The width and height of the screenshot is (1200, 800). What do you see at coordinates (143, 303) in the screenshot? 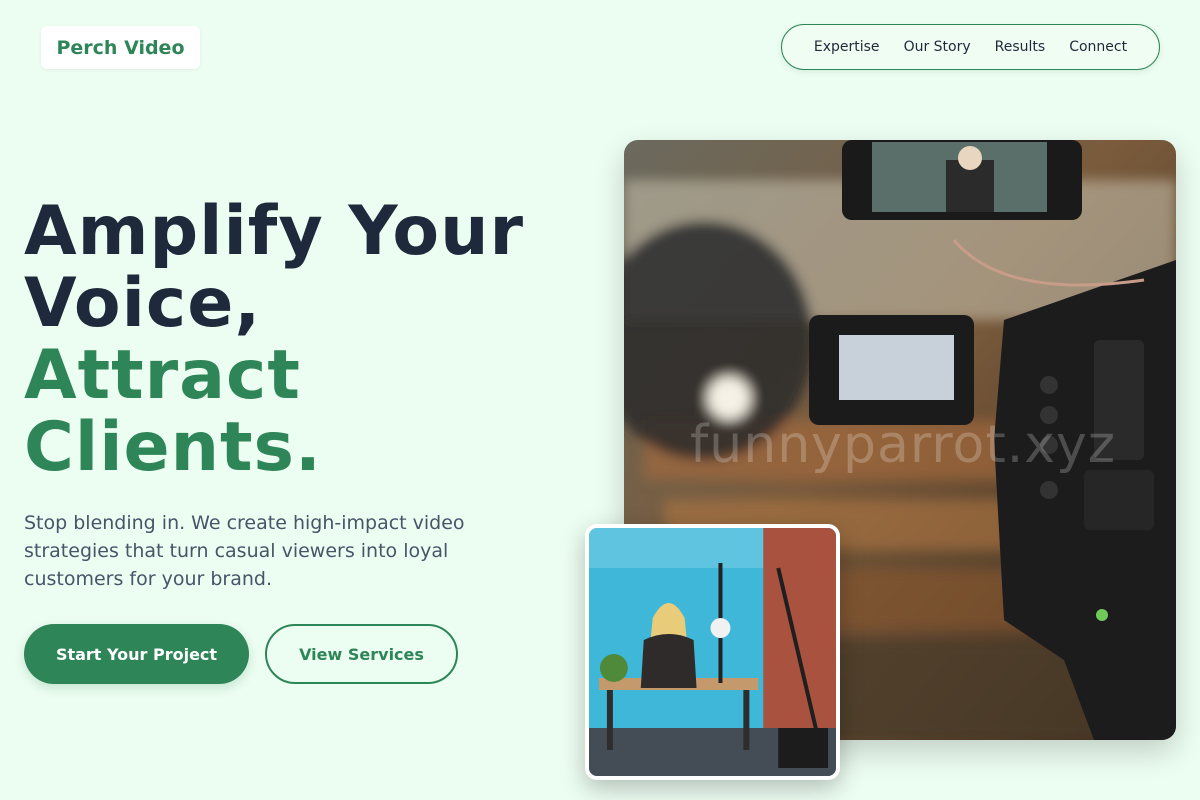
I see `headline-line-2: Voice,` at bounding box center [143, 303].